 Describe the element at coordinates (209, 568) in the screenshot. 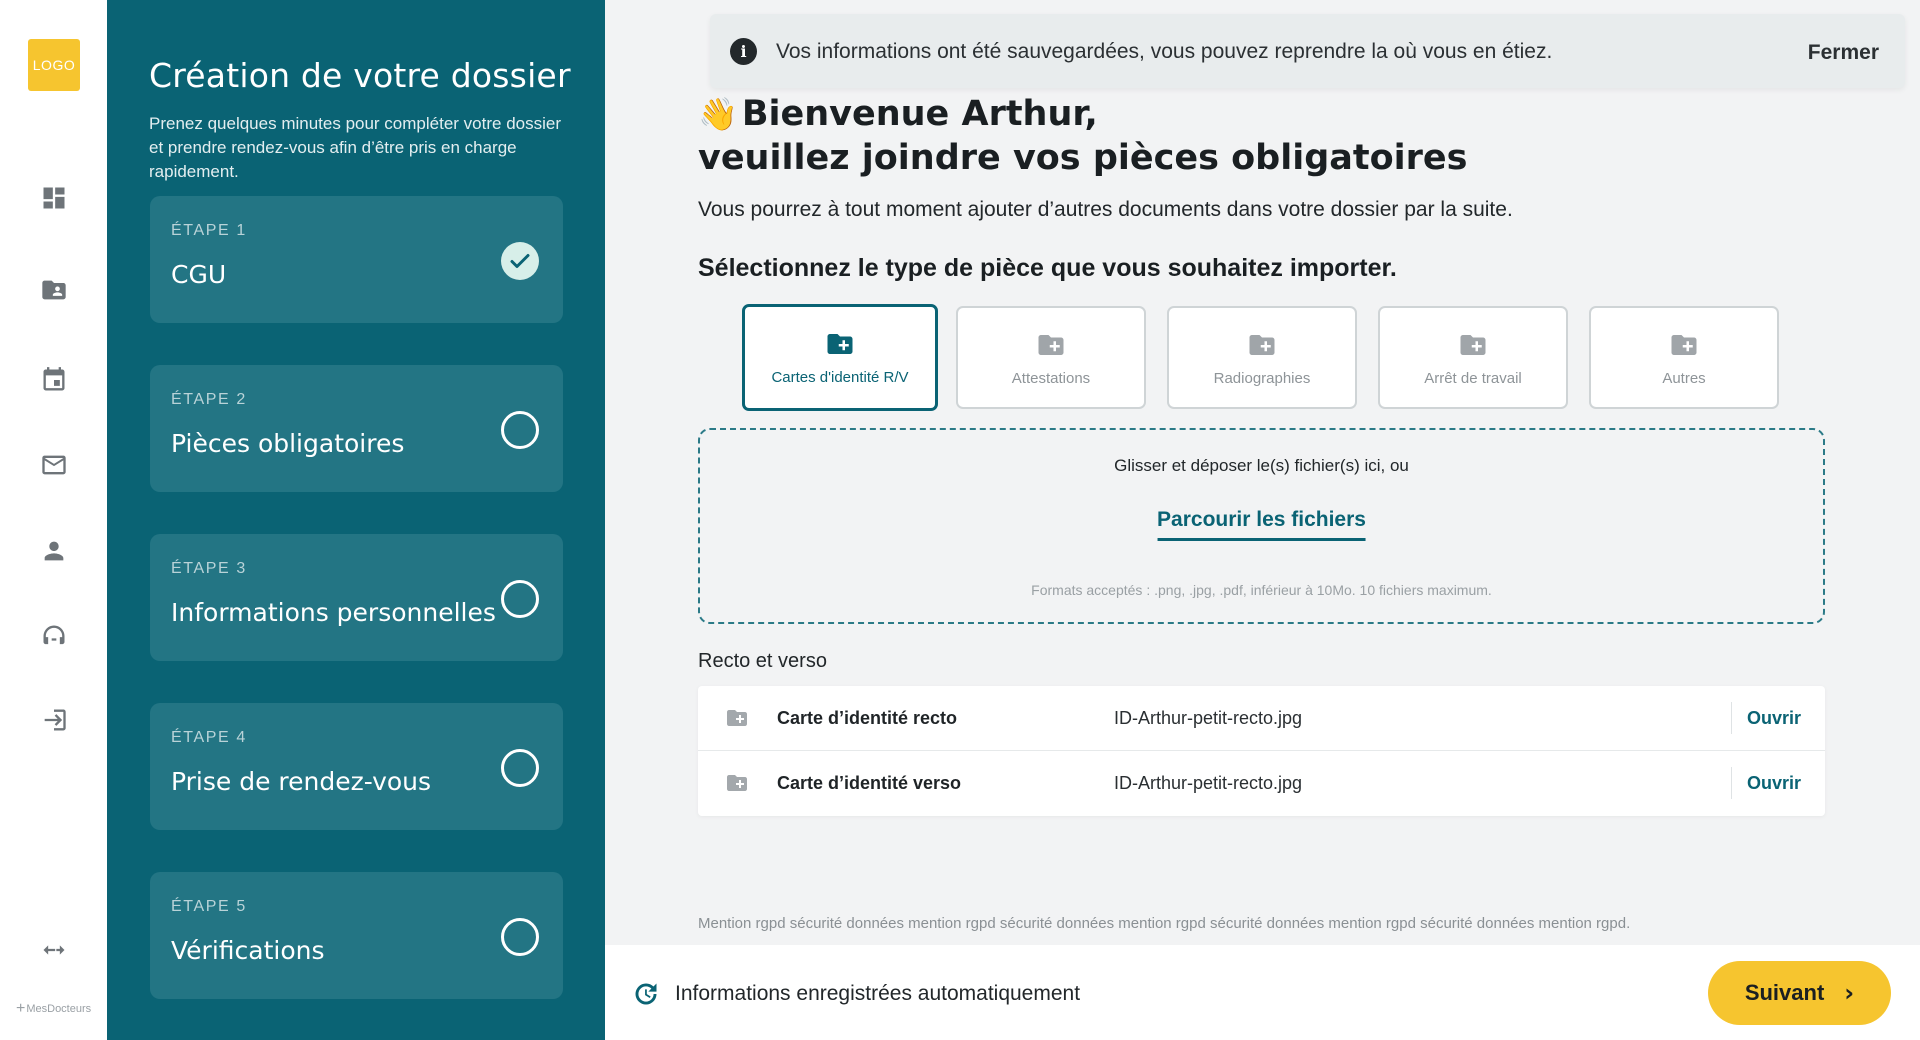

I see `step-number: ÉTAPE 3` at that location.